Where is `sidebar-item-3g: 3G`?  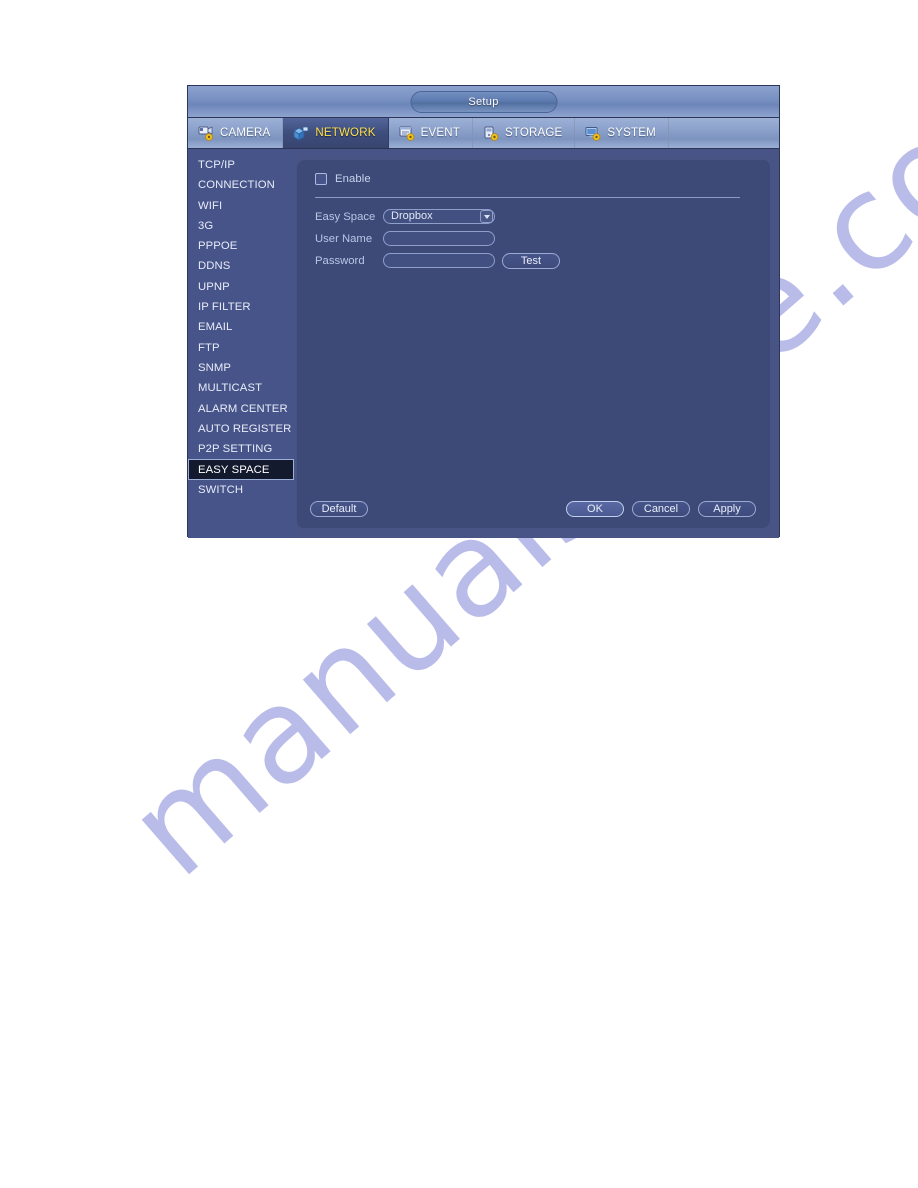 sidebar-item-3g: 3G is located at coordinates (242, 226).